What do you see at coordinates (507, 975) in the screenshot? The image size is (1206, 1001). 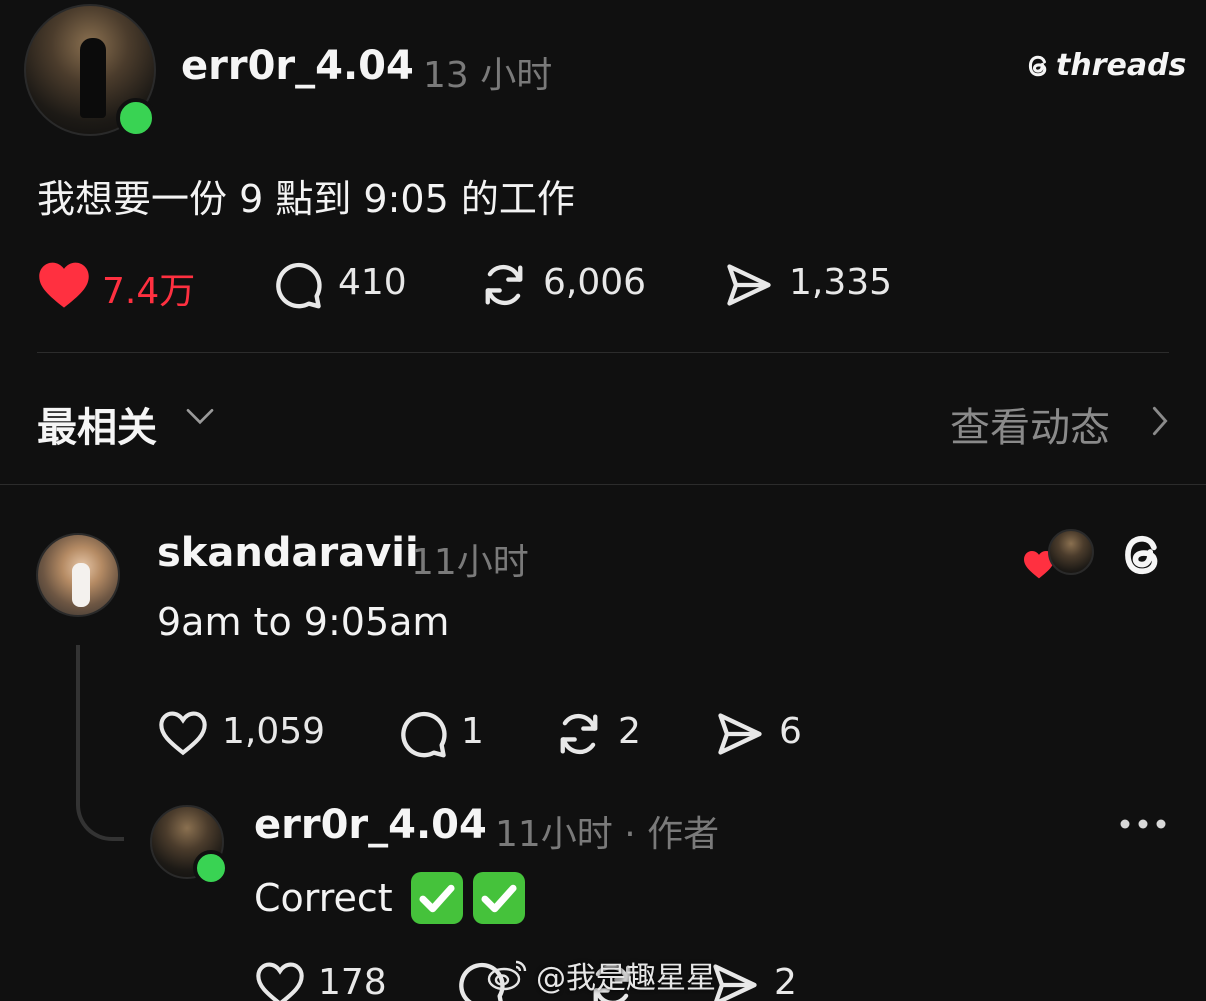 I see `weibo-icon` at bounding box center [507, 975].